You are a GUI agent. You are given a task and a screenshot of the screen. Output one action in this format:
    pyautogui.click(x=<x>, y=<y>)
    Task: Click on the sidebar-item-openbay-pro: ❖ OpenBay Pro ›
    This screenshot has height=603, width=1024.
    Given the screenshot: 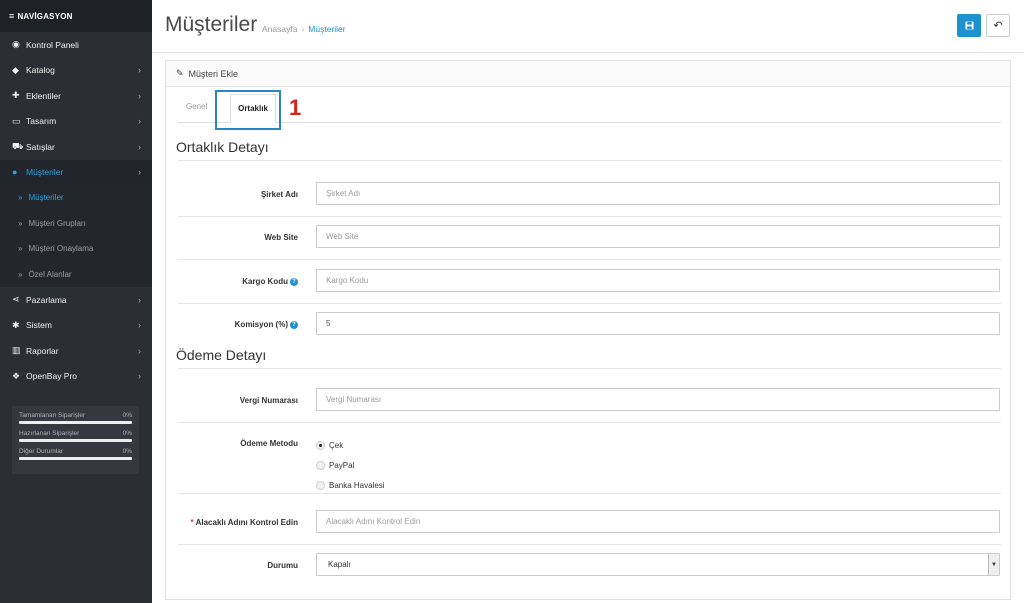 What is the action you would take?
    pyautogui.click(x=76, y=377)
    